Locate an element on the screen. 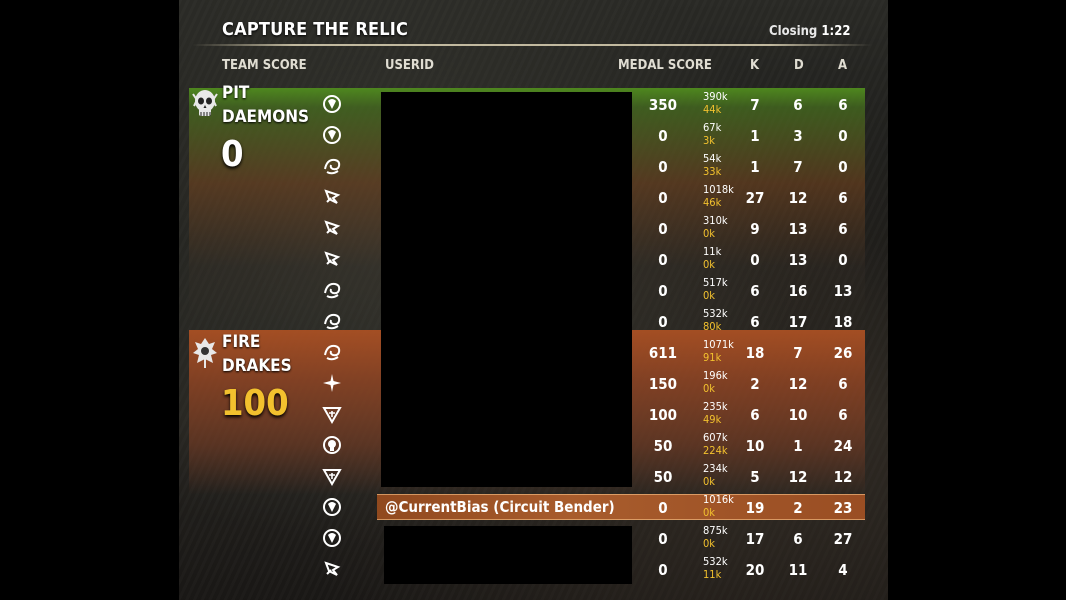 The height and width of the screenshot is (600, 1066). player-deaths: 11 is located at coordinates (798, 570).